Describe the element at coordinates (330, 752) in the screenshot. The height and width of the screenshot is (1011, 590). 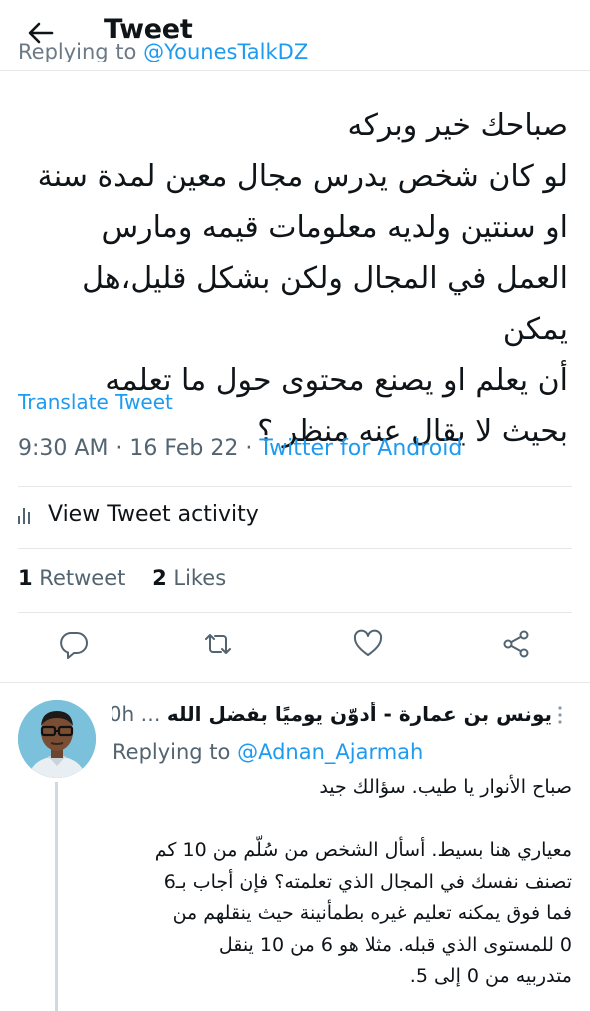
I see `reply-replying-handle: @Adnan_Ajarmah` at that location.